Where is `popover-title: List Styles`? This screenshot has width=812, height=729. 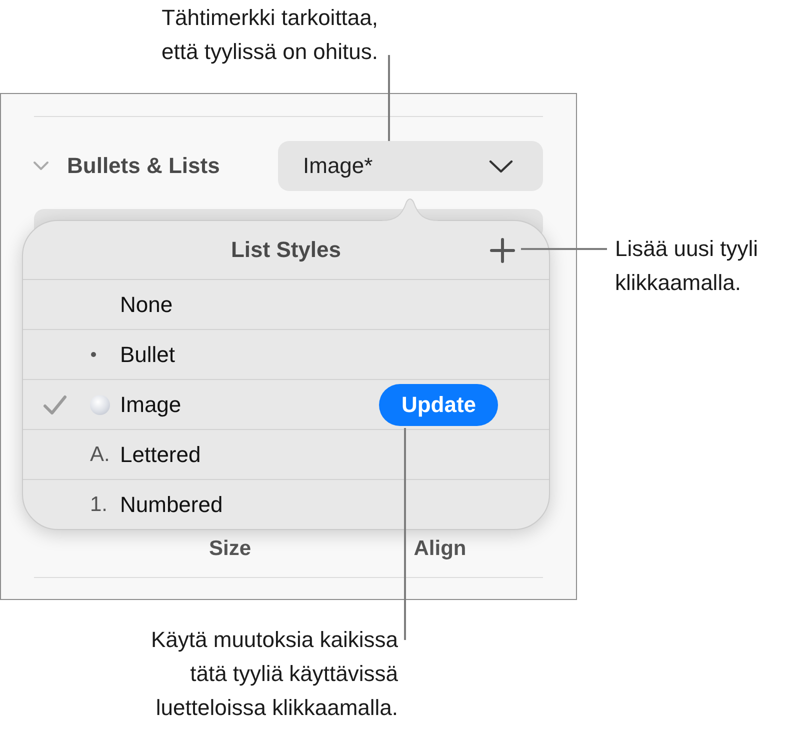
popover-title: List Styles is located at coordinates (286, 250).